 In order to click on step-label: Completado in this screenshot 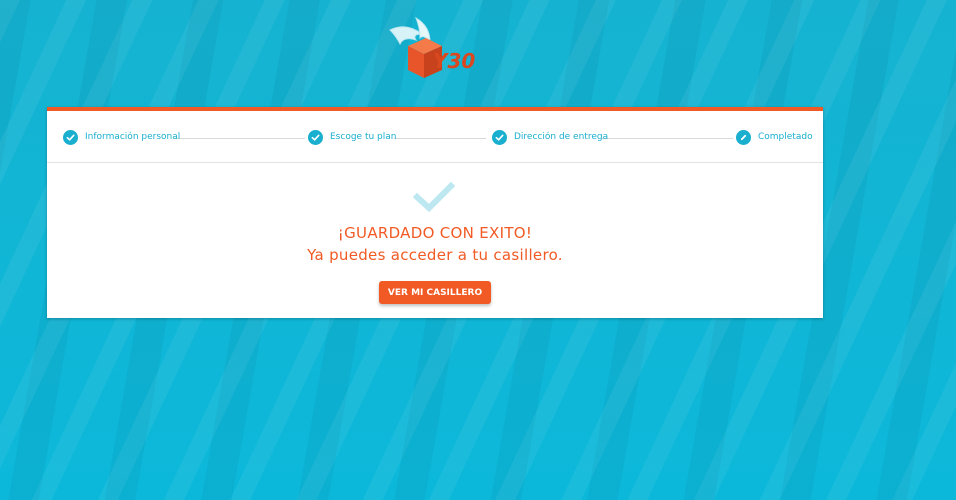, I will do `click(785, 137)`.